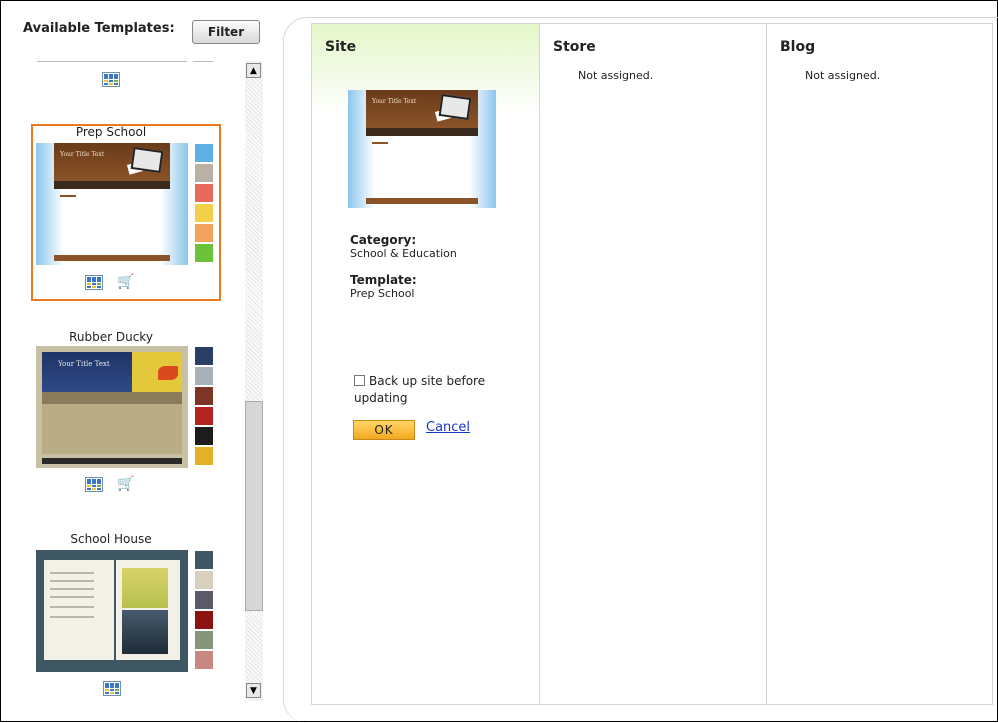 The width and height of the screenshot is (998, 723). What do you see at coordinates (422, 149) in the screenshot?
I see `site-template-thumbnail: Your Title Text` at bounding box center [422, 149].